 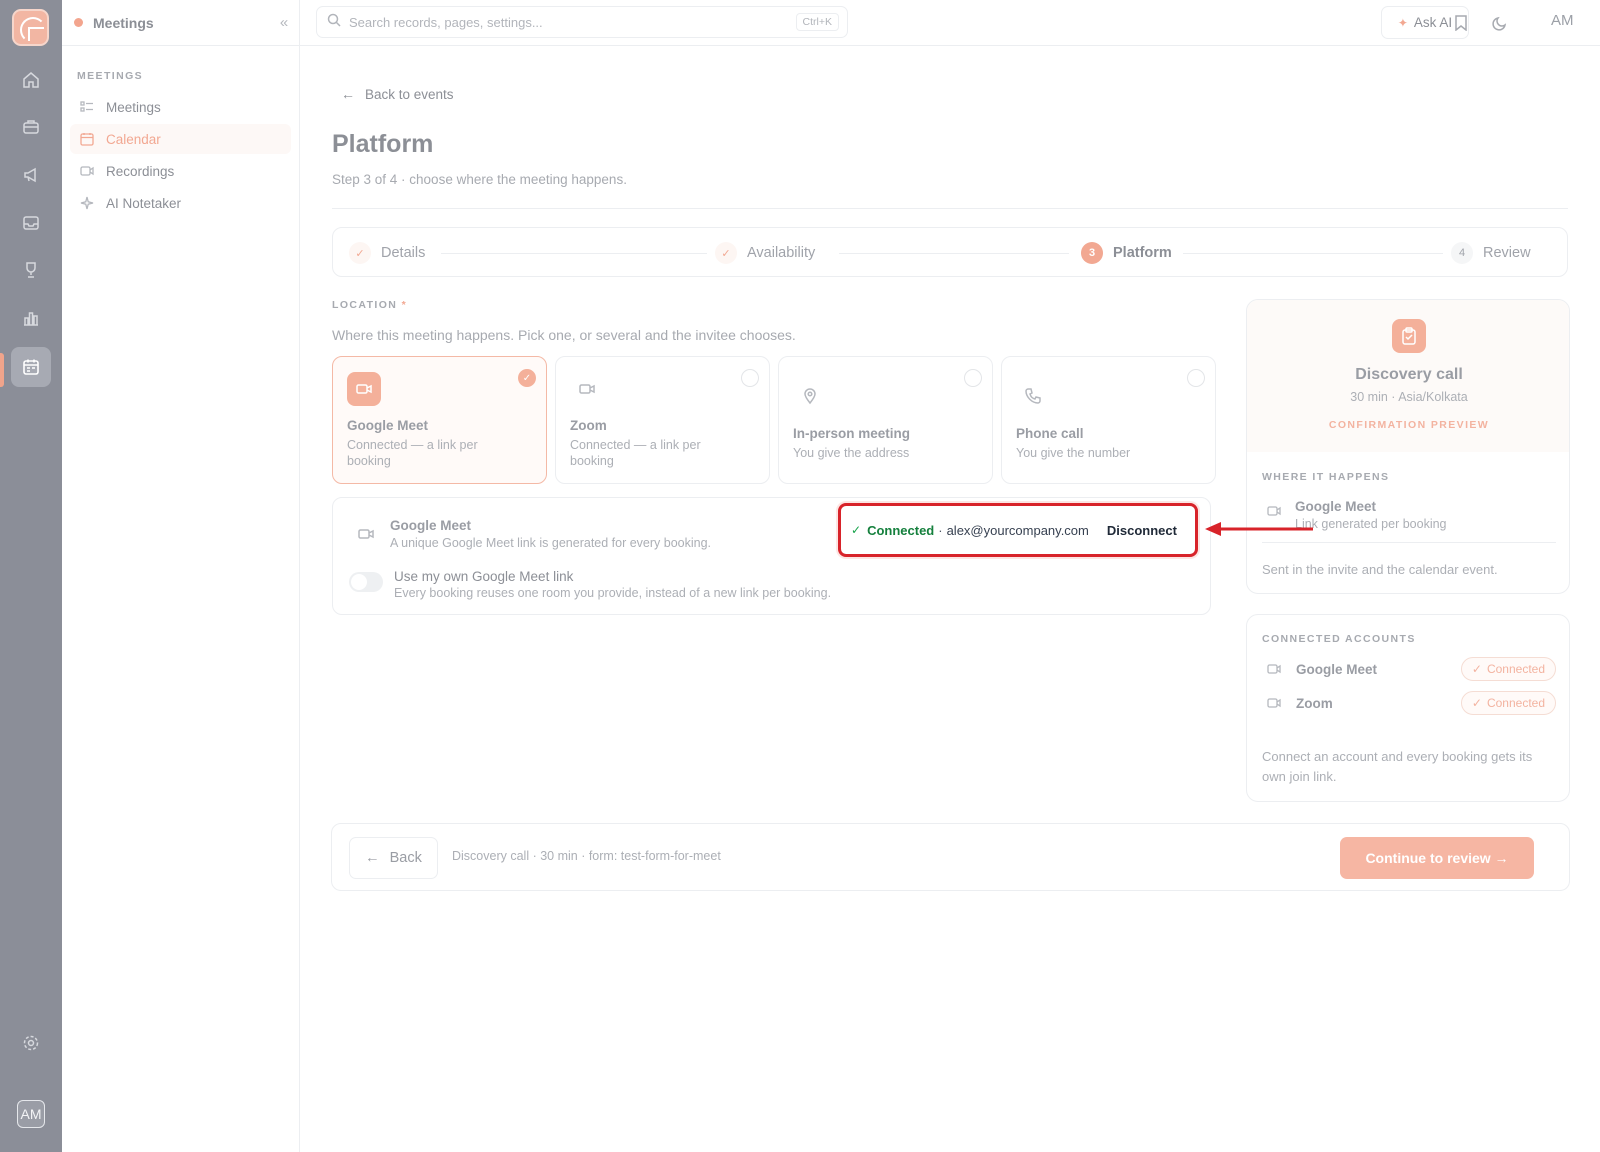 I want to click on sidebar-section-label: MEETINGS, so click(x=110, y=76).